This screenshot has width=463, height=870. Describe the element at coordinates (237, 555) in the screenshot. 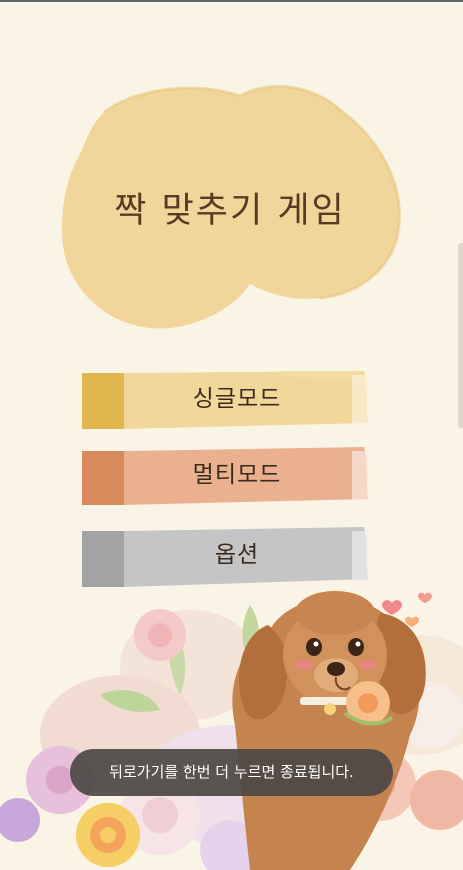

I see `option-label: 옵션` at that location.